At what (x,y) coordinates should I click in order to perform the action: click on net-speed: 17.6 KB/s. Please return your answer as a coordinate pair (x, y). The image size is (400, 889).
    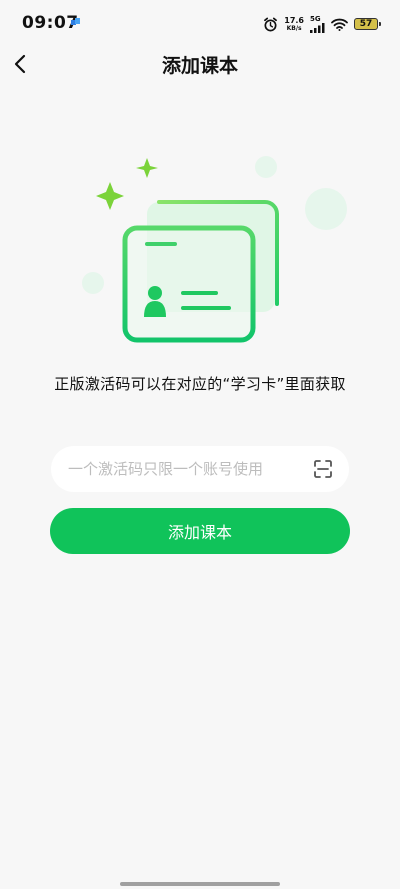
    Looking at the image, I should click on (294, 23).